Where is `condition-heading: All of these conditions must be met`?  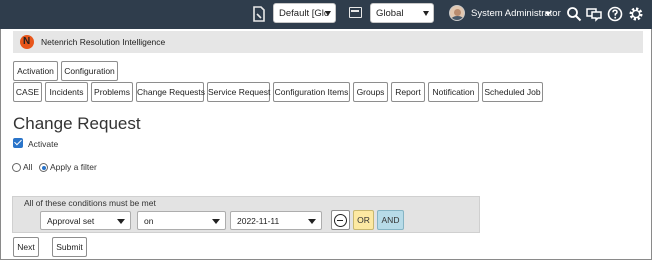
condition-heading: All of these conditions must be met is located at coordinates (90, 203).